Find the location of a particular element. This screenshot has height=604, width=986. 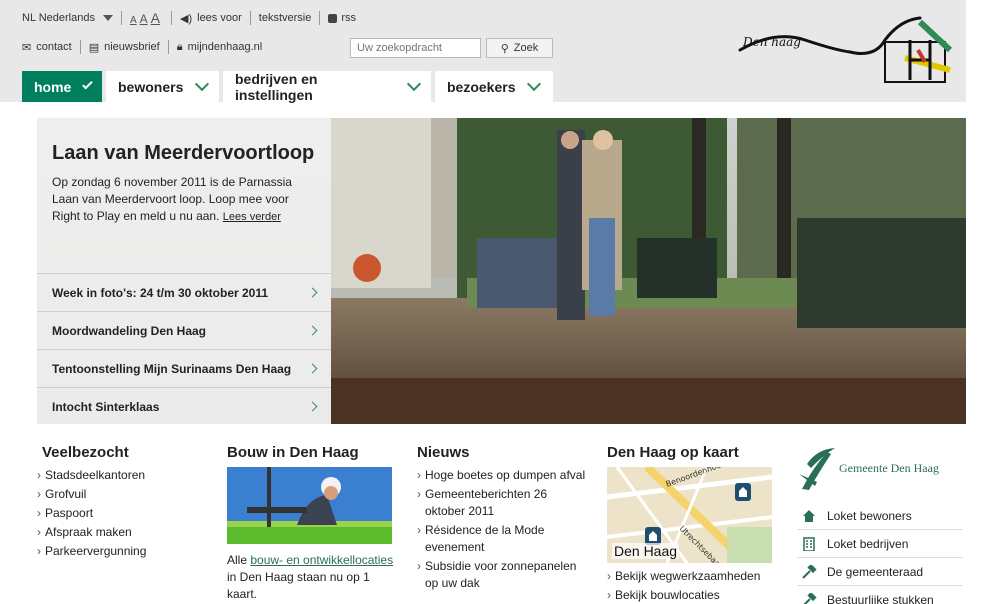

gemeente-link-label: De gemeenteraad is located at coordinates (875, 571).